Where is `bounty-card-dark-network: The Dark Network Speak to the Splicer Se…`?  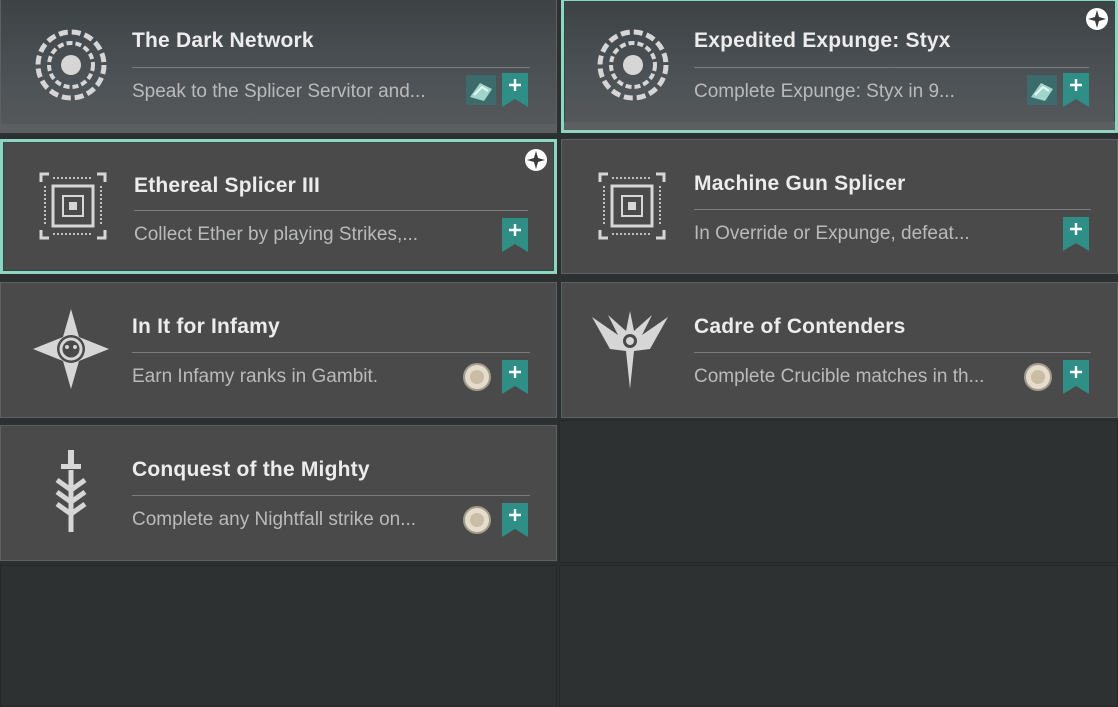
bounty-card-dark-network: The Dark Network Speak to the Splicer Se… is located at coordinates (278, 66).